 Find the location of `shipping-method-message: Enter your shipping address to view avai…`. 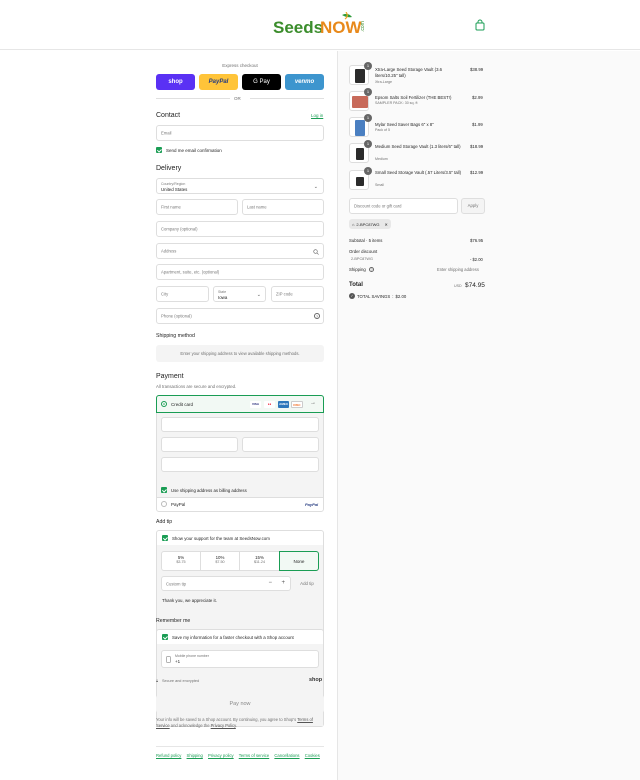

shipping-method-message: Enter your shipping address to view avai… is located at coordinates (240, 353).